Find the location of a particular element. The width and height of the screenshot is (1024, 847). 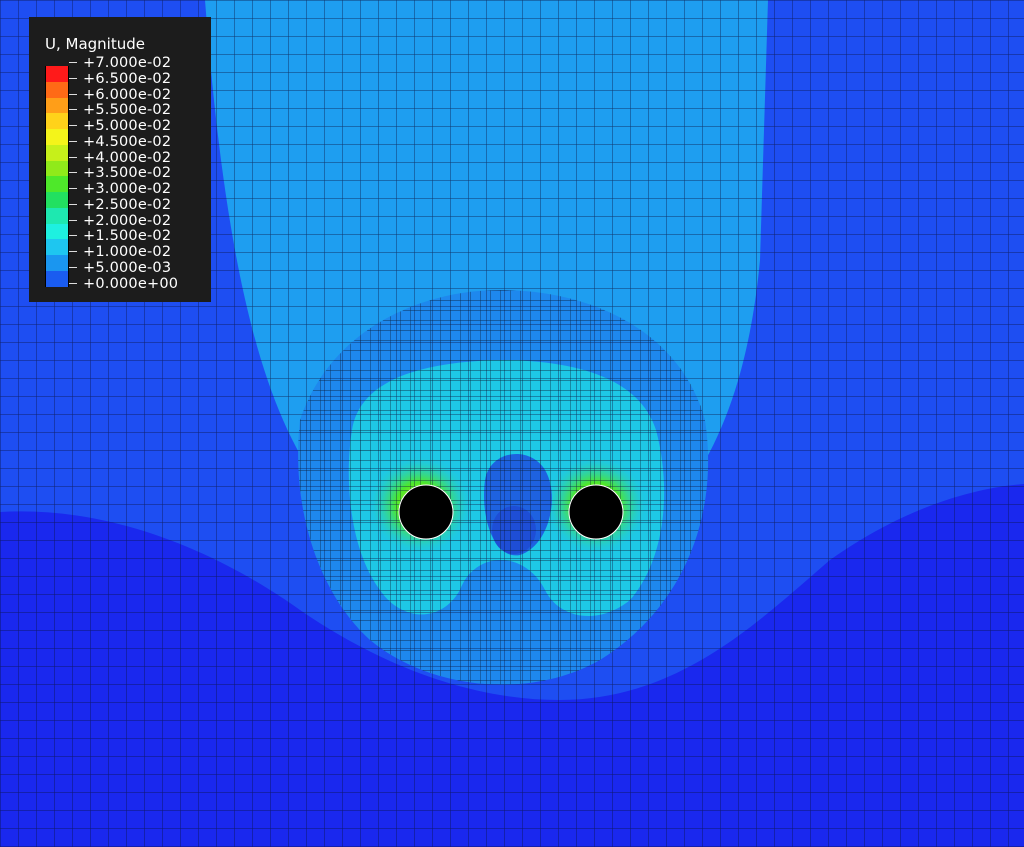

legend-label: +6.500e-02 is located at coordinates (127, 78).